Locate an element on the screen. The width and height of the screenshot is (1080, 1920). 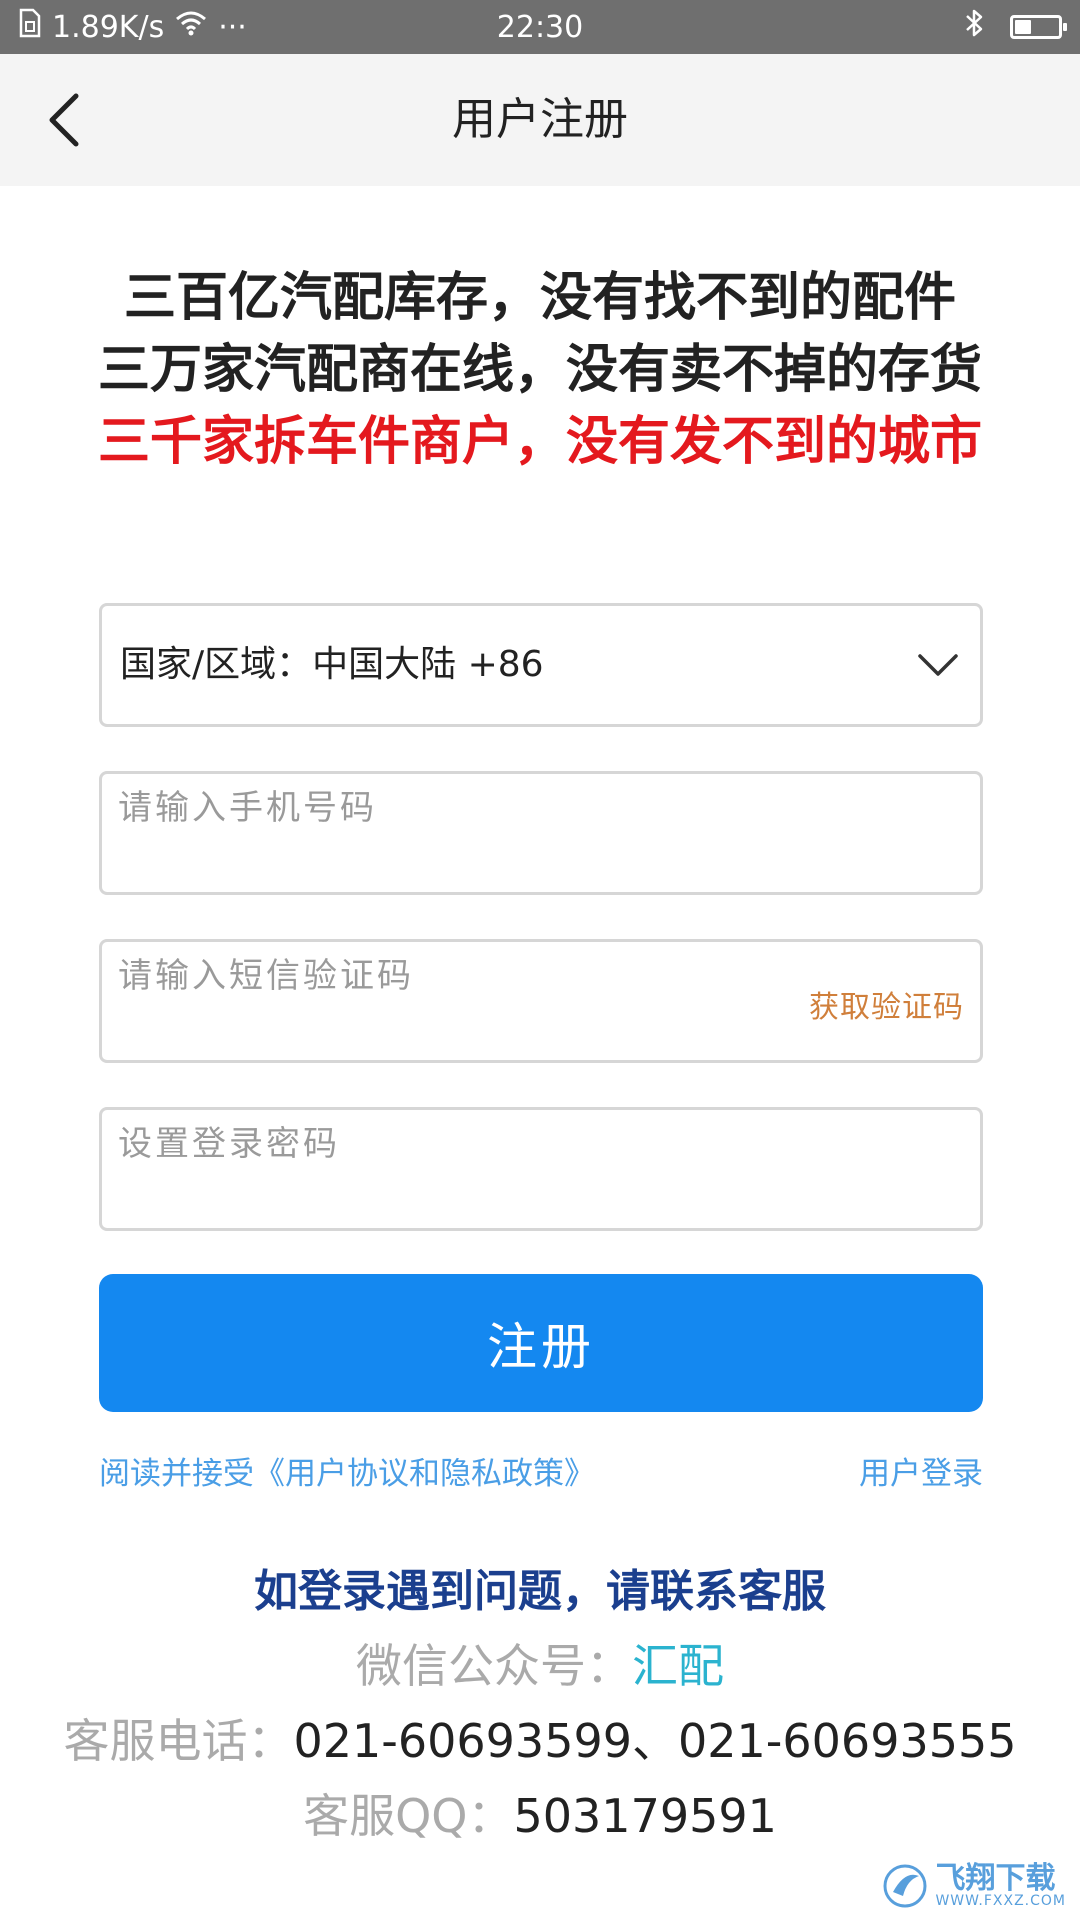
battery-icon is located at coordinates (1038, 27).